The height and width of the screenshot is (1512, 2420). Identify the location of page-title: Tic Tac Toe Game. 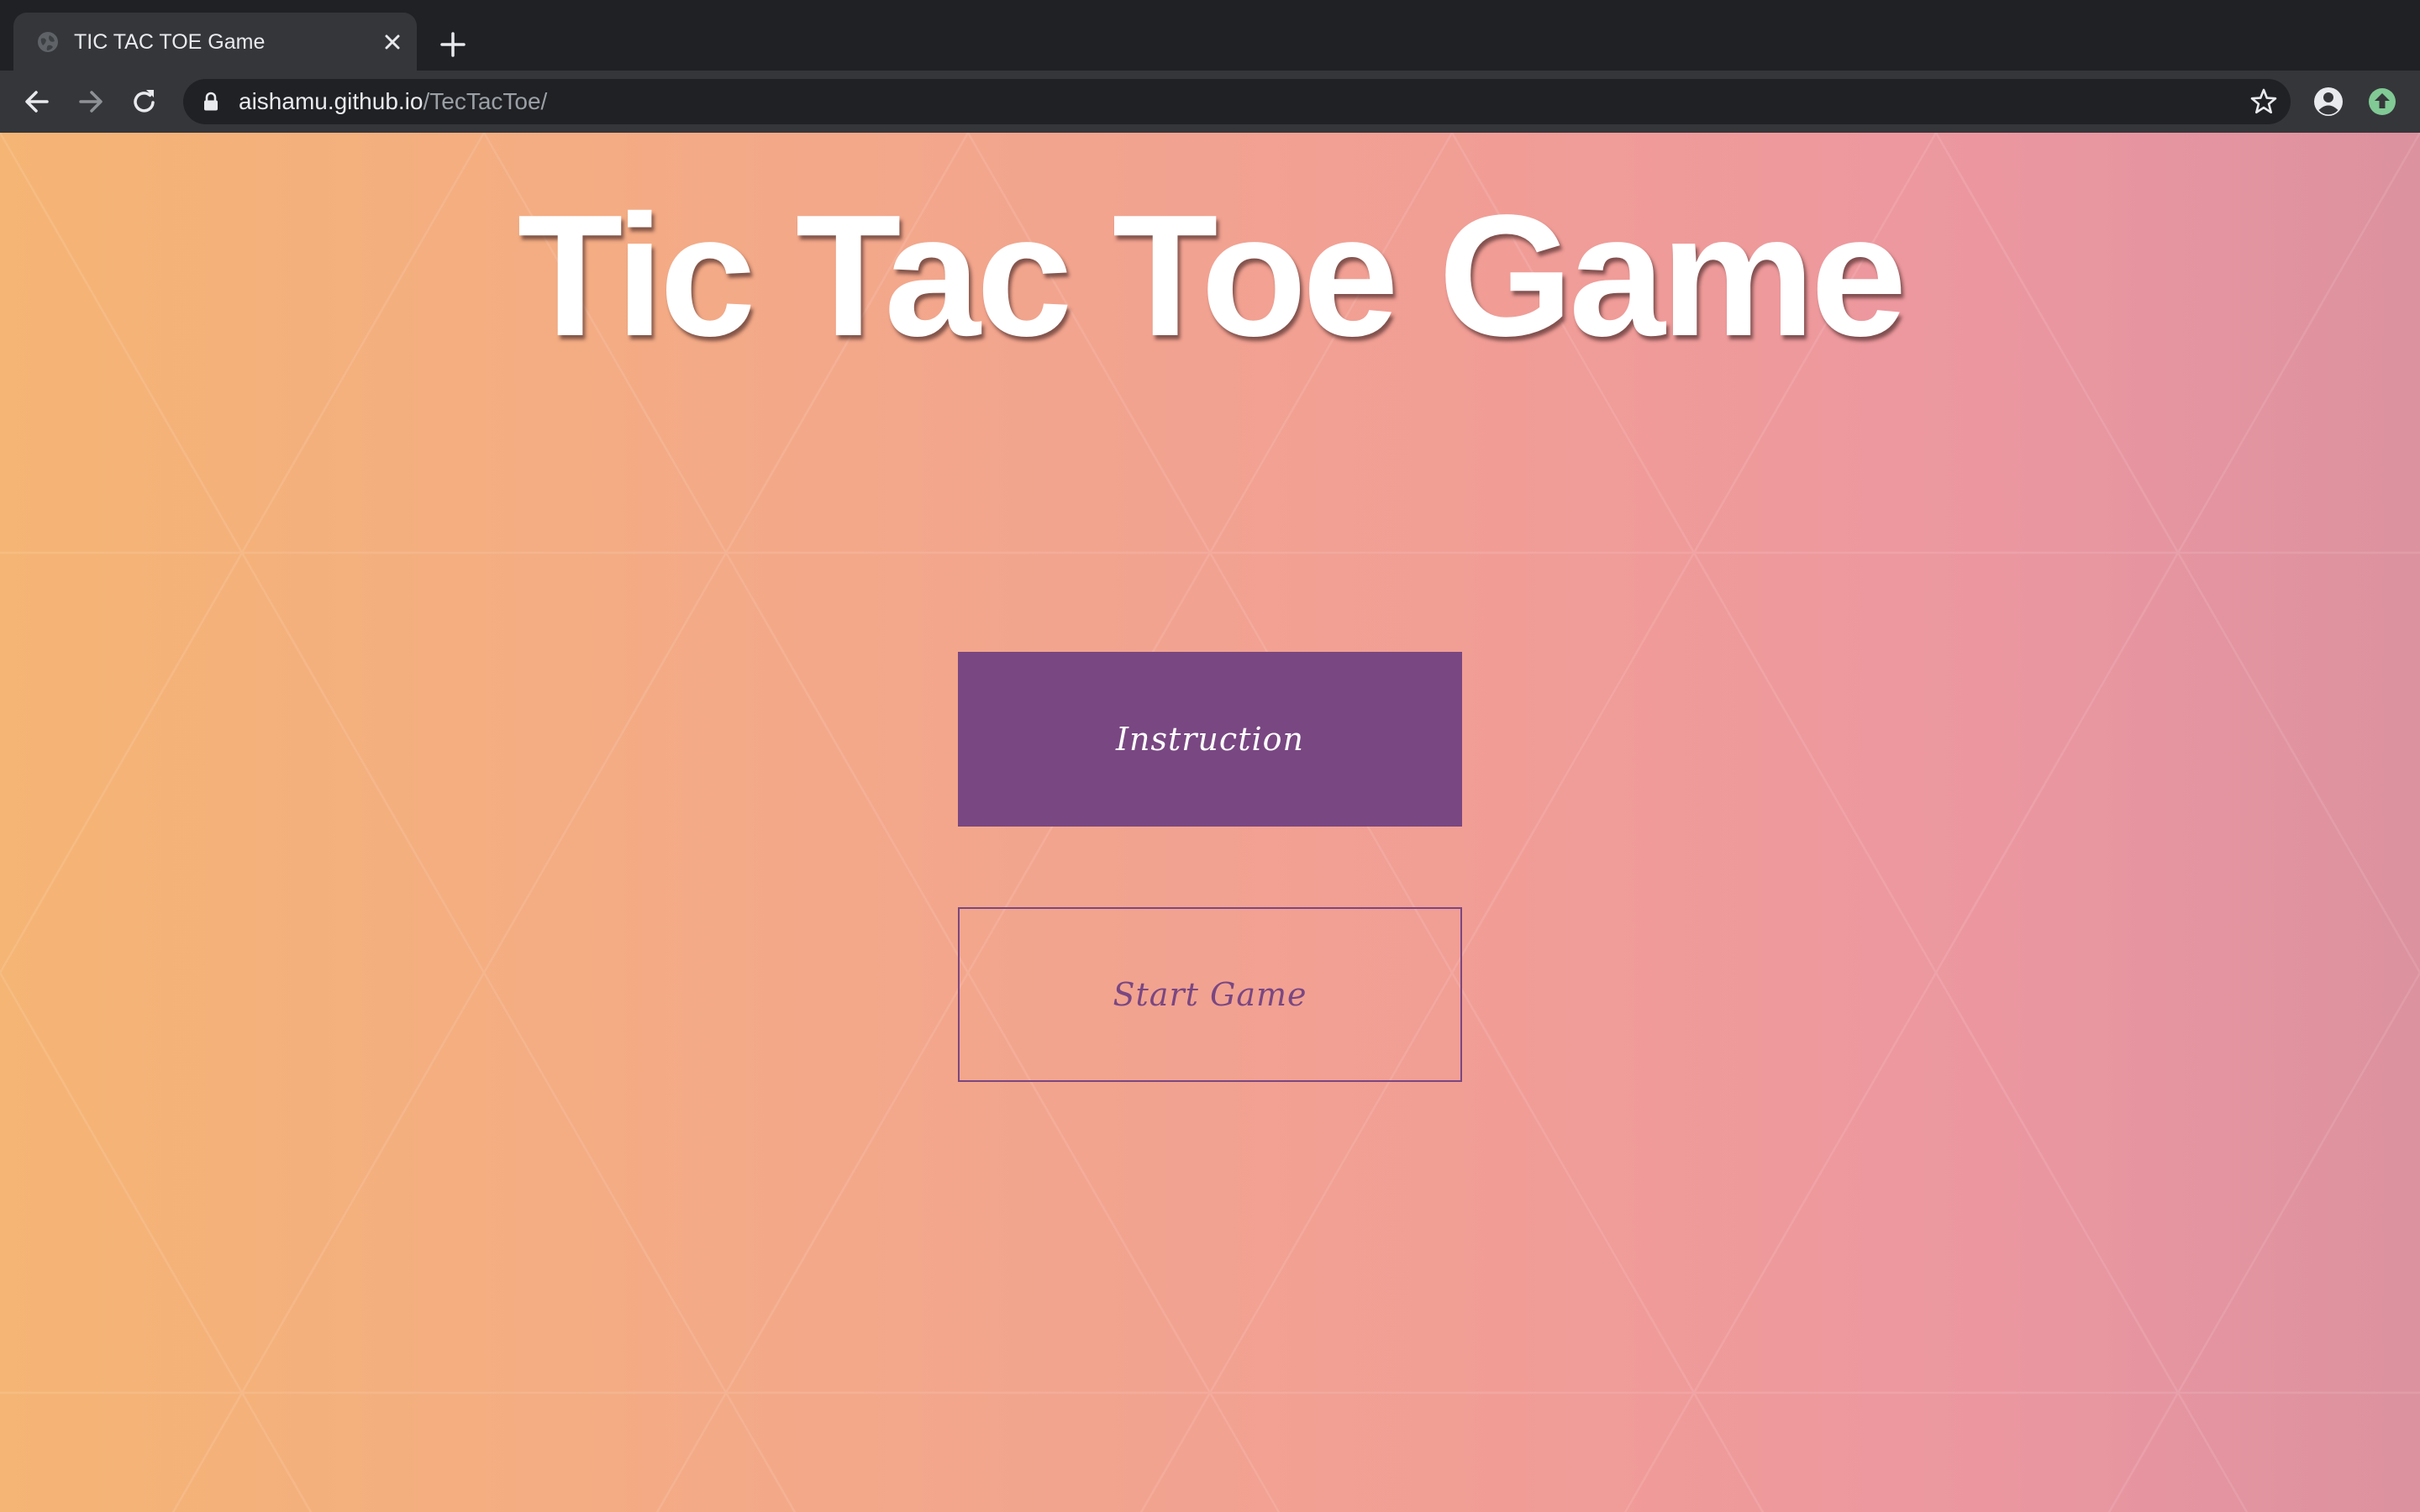
(1212, 275).